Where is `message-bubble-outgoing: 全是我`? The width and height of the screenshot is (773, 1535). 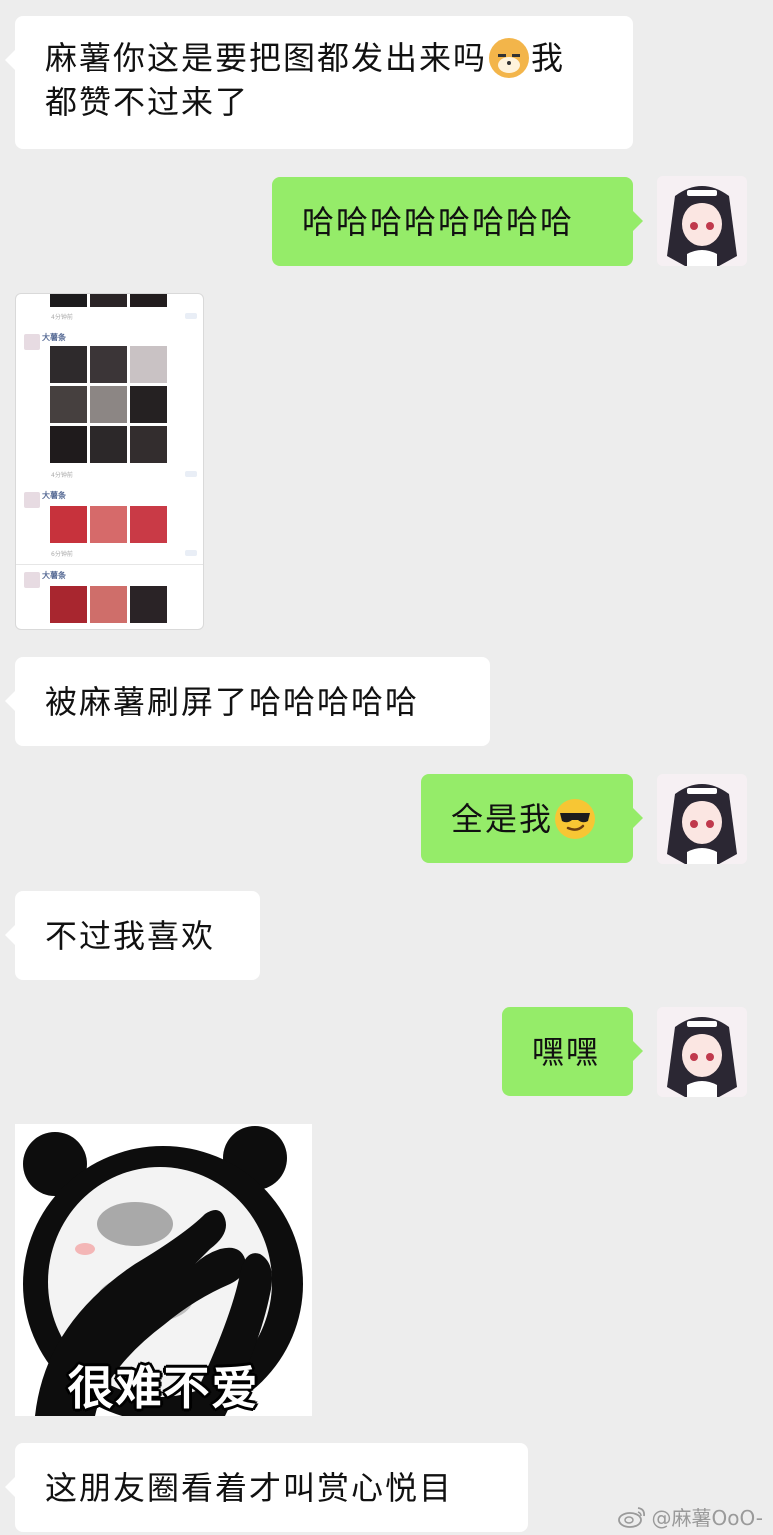
message-bubble-outgoing: 全是我 is located at coordinates (532, 818).